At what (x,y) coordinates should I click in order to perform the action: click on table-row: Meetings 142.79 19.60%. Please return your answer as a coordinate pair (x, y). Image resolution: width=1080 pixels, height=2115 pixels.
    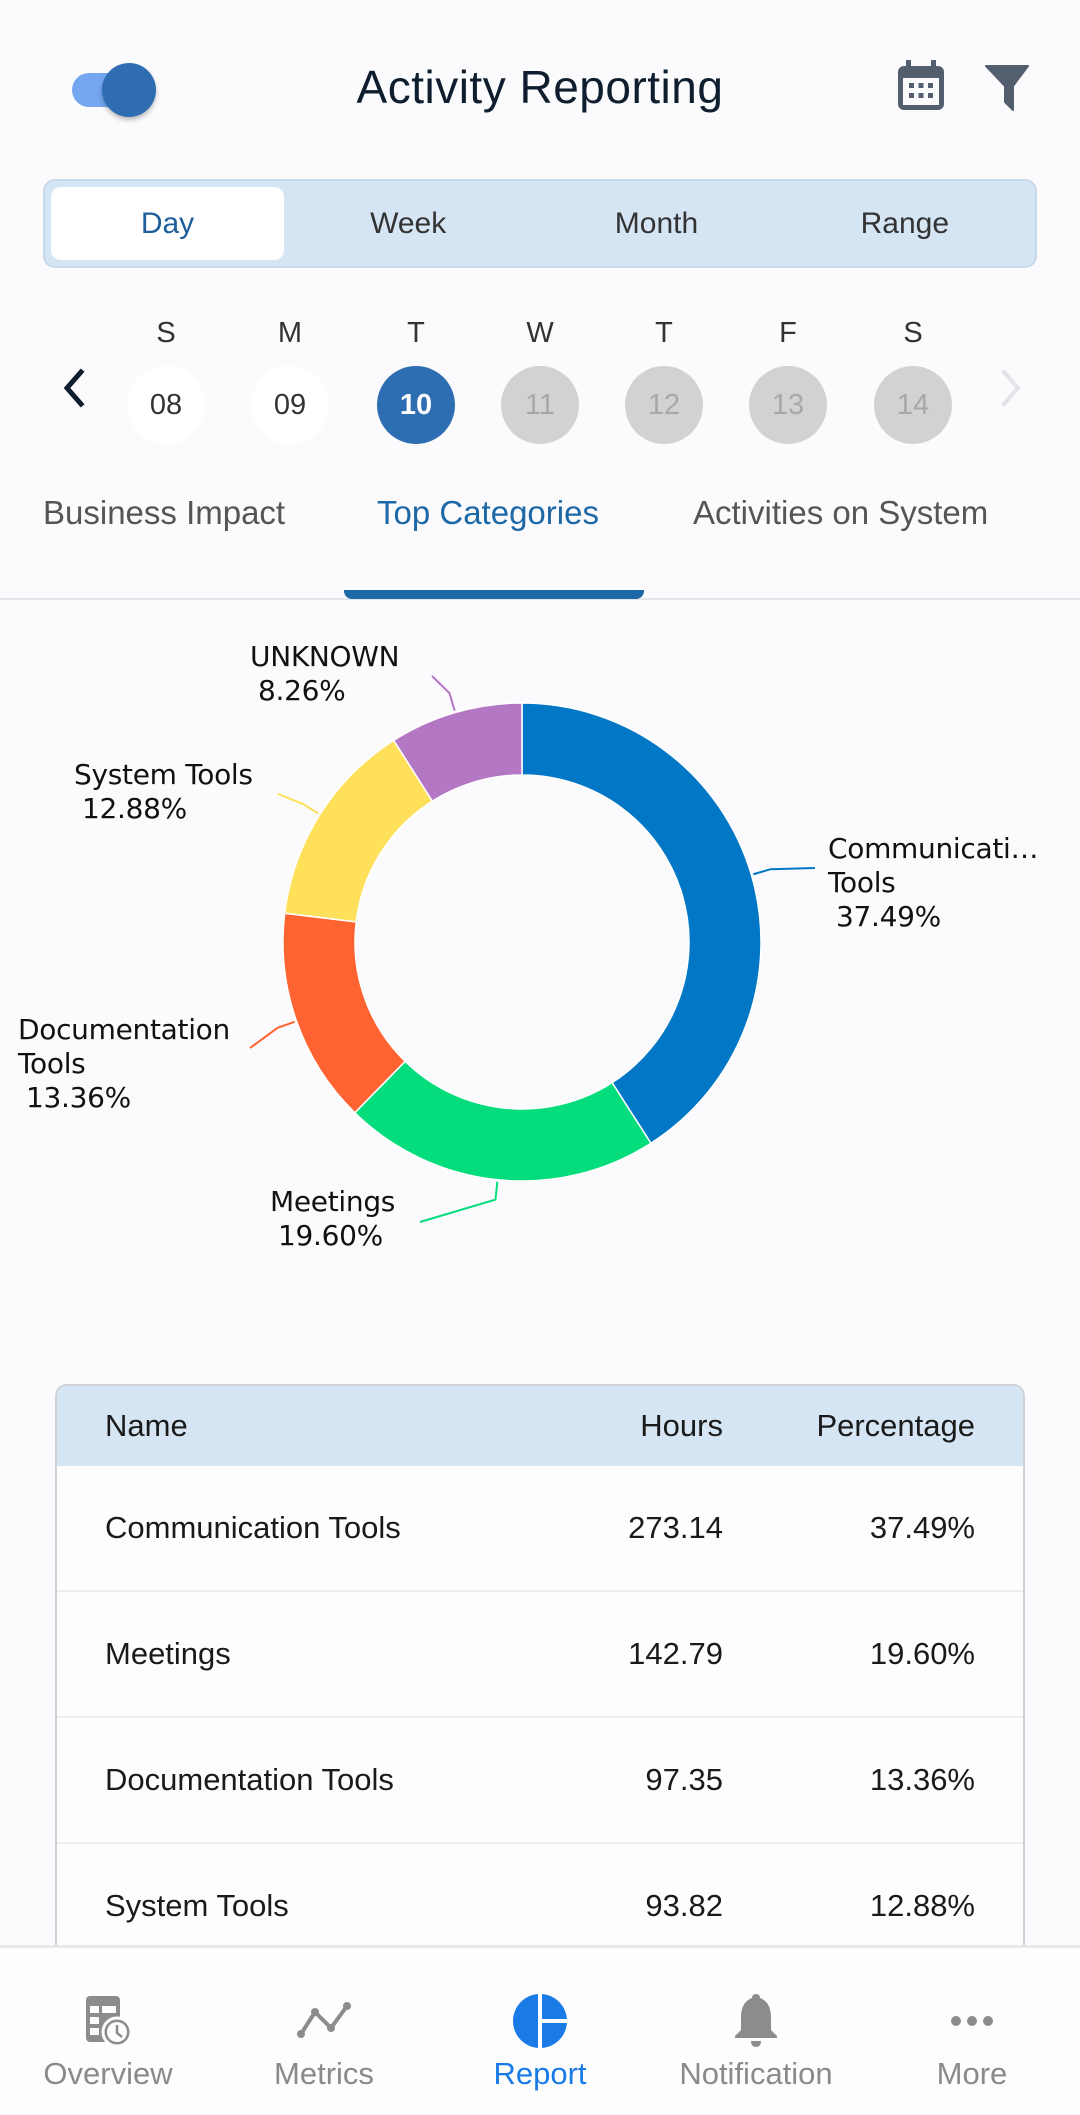
    Looking at the image, I should click on (540, 1655).